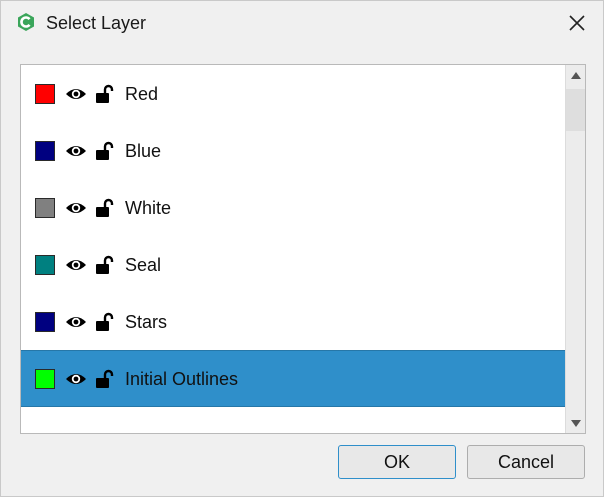  What do you see at coordinates (526, 462) in the screenshot?
I see `cancel-button: Cancel` at bounding box center [526, 462].